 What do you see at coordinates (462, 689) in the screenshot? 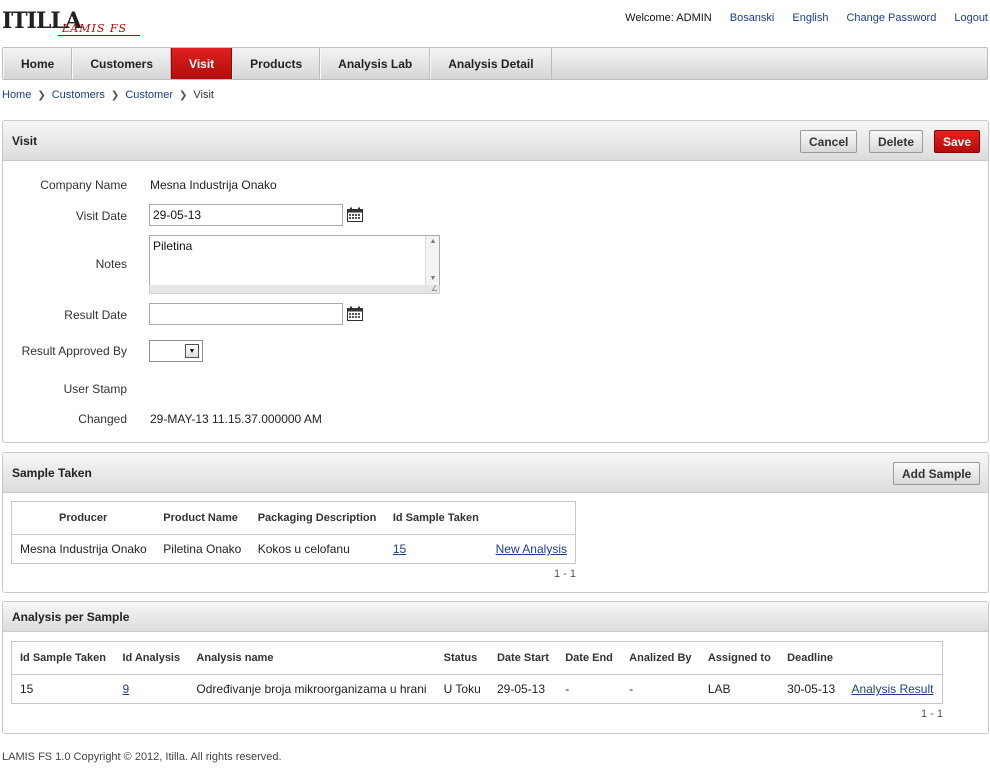
I see `cell-status: U Toku` at bounding box center [462, 689].